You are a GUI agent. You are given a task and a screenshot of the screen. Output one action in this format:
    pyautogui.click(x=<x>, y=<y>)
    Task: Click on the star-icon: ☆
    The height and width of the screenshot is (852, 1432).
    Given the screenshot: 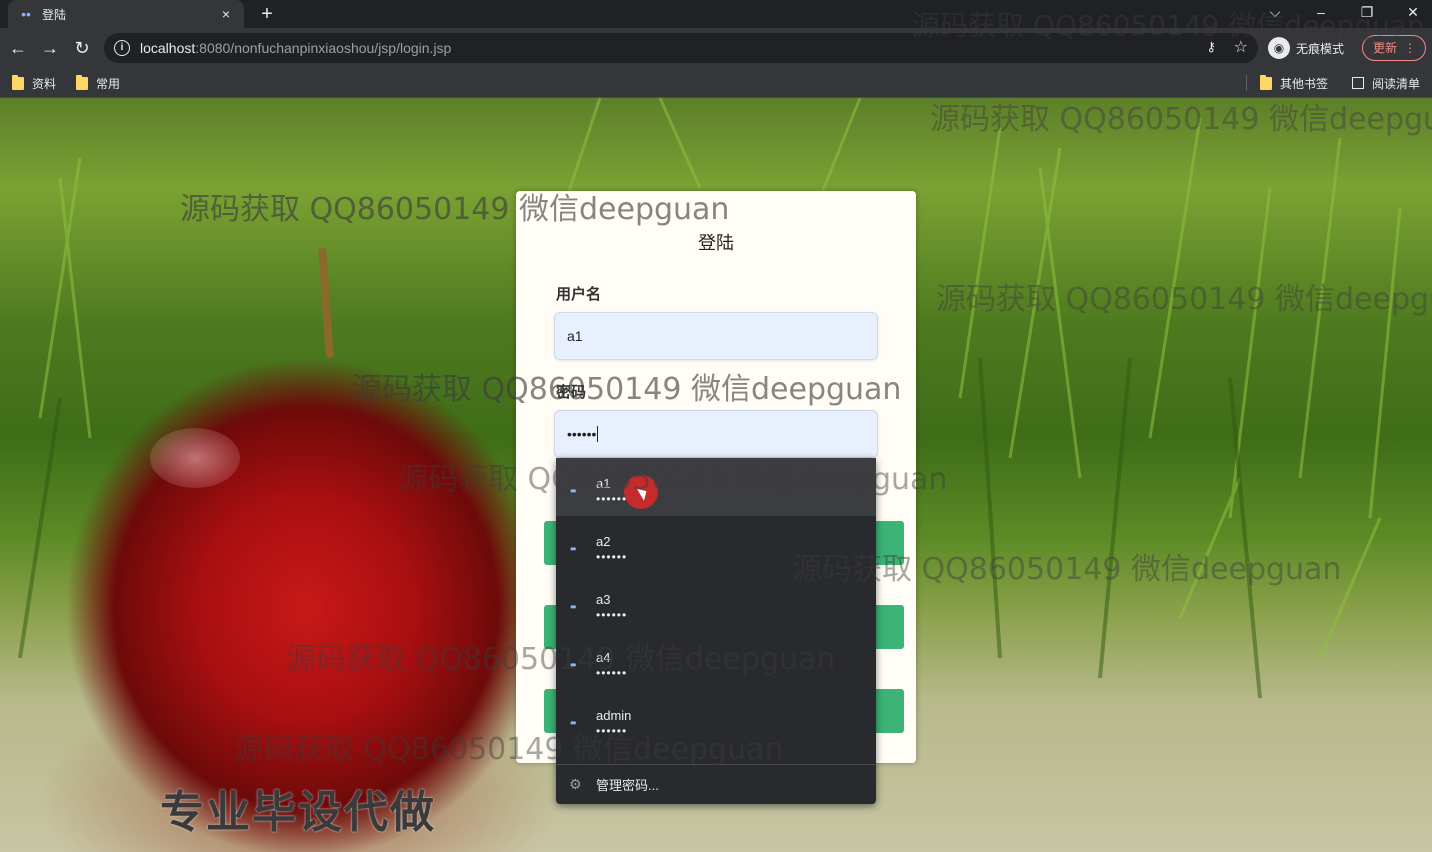 What is the action you would take?
    pyautogui.click(x=1241, y=47)
    